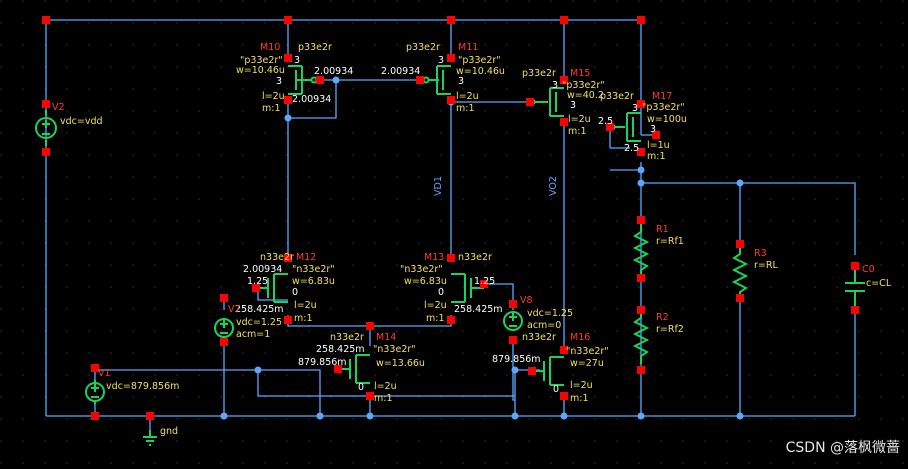 The width and height of the screenshot is (908, 469). What do you see at coordinates (169, 431) in the screenshot?
I see `net-label-gnd: gnd` at bounding box center [169, 431].